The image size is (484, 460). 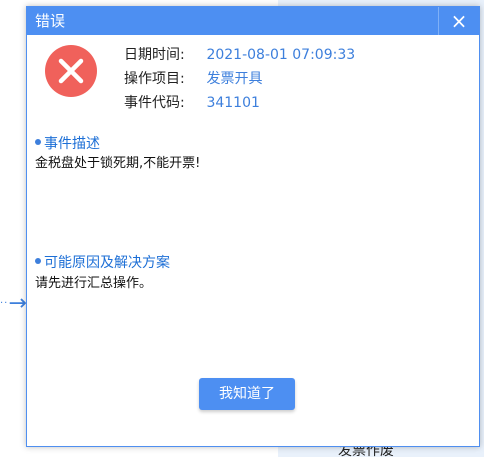 What do you see at coordinates (50, 21) in the screenshot?
I see `dialog-title: 错误` at bounding box center [50, 21].